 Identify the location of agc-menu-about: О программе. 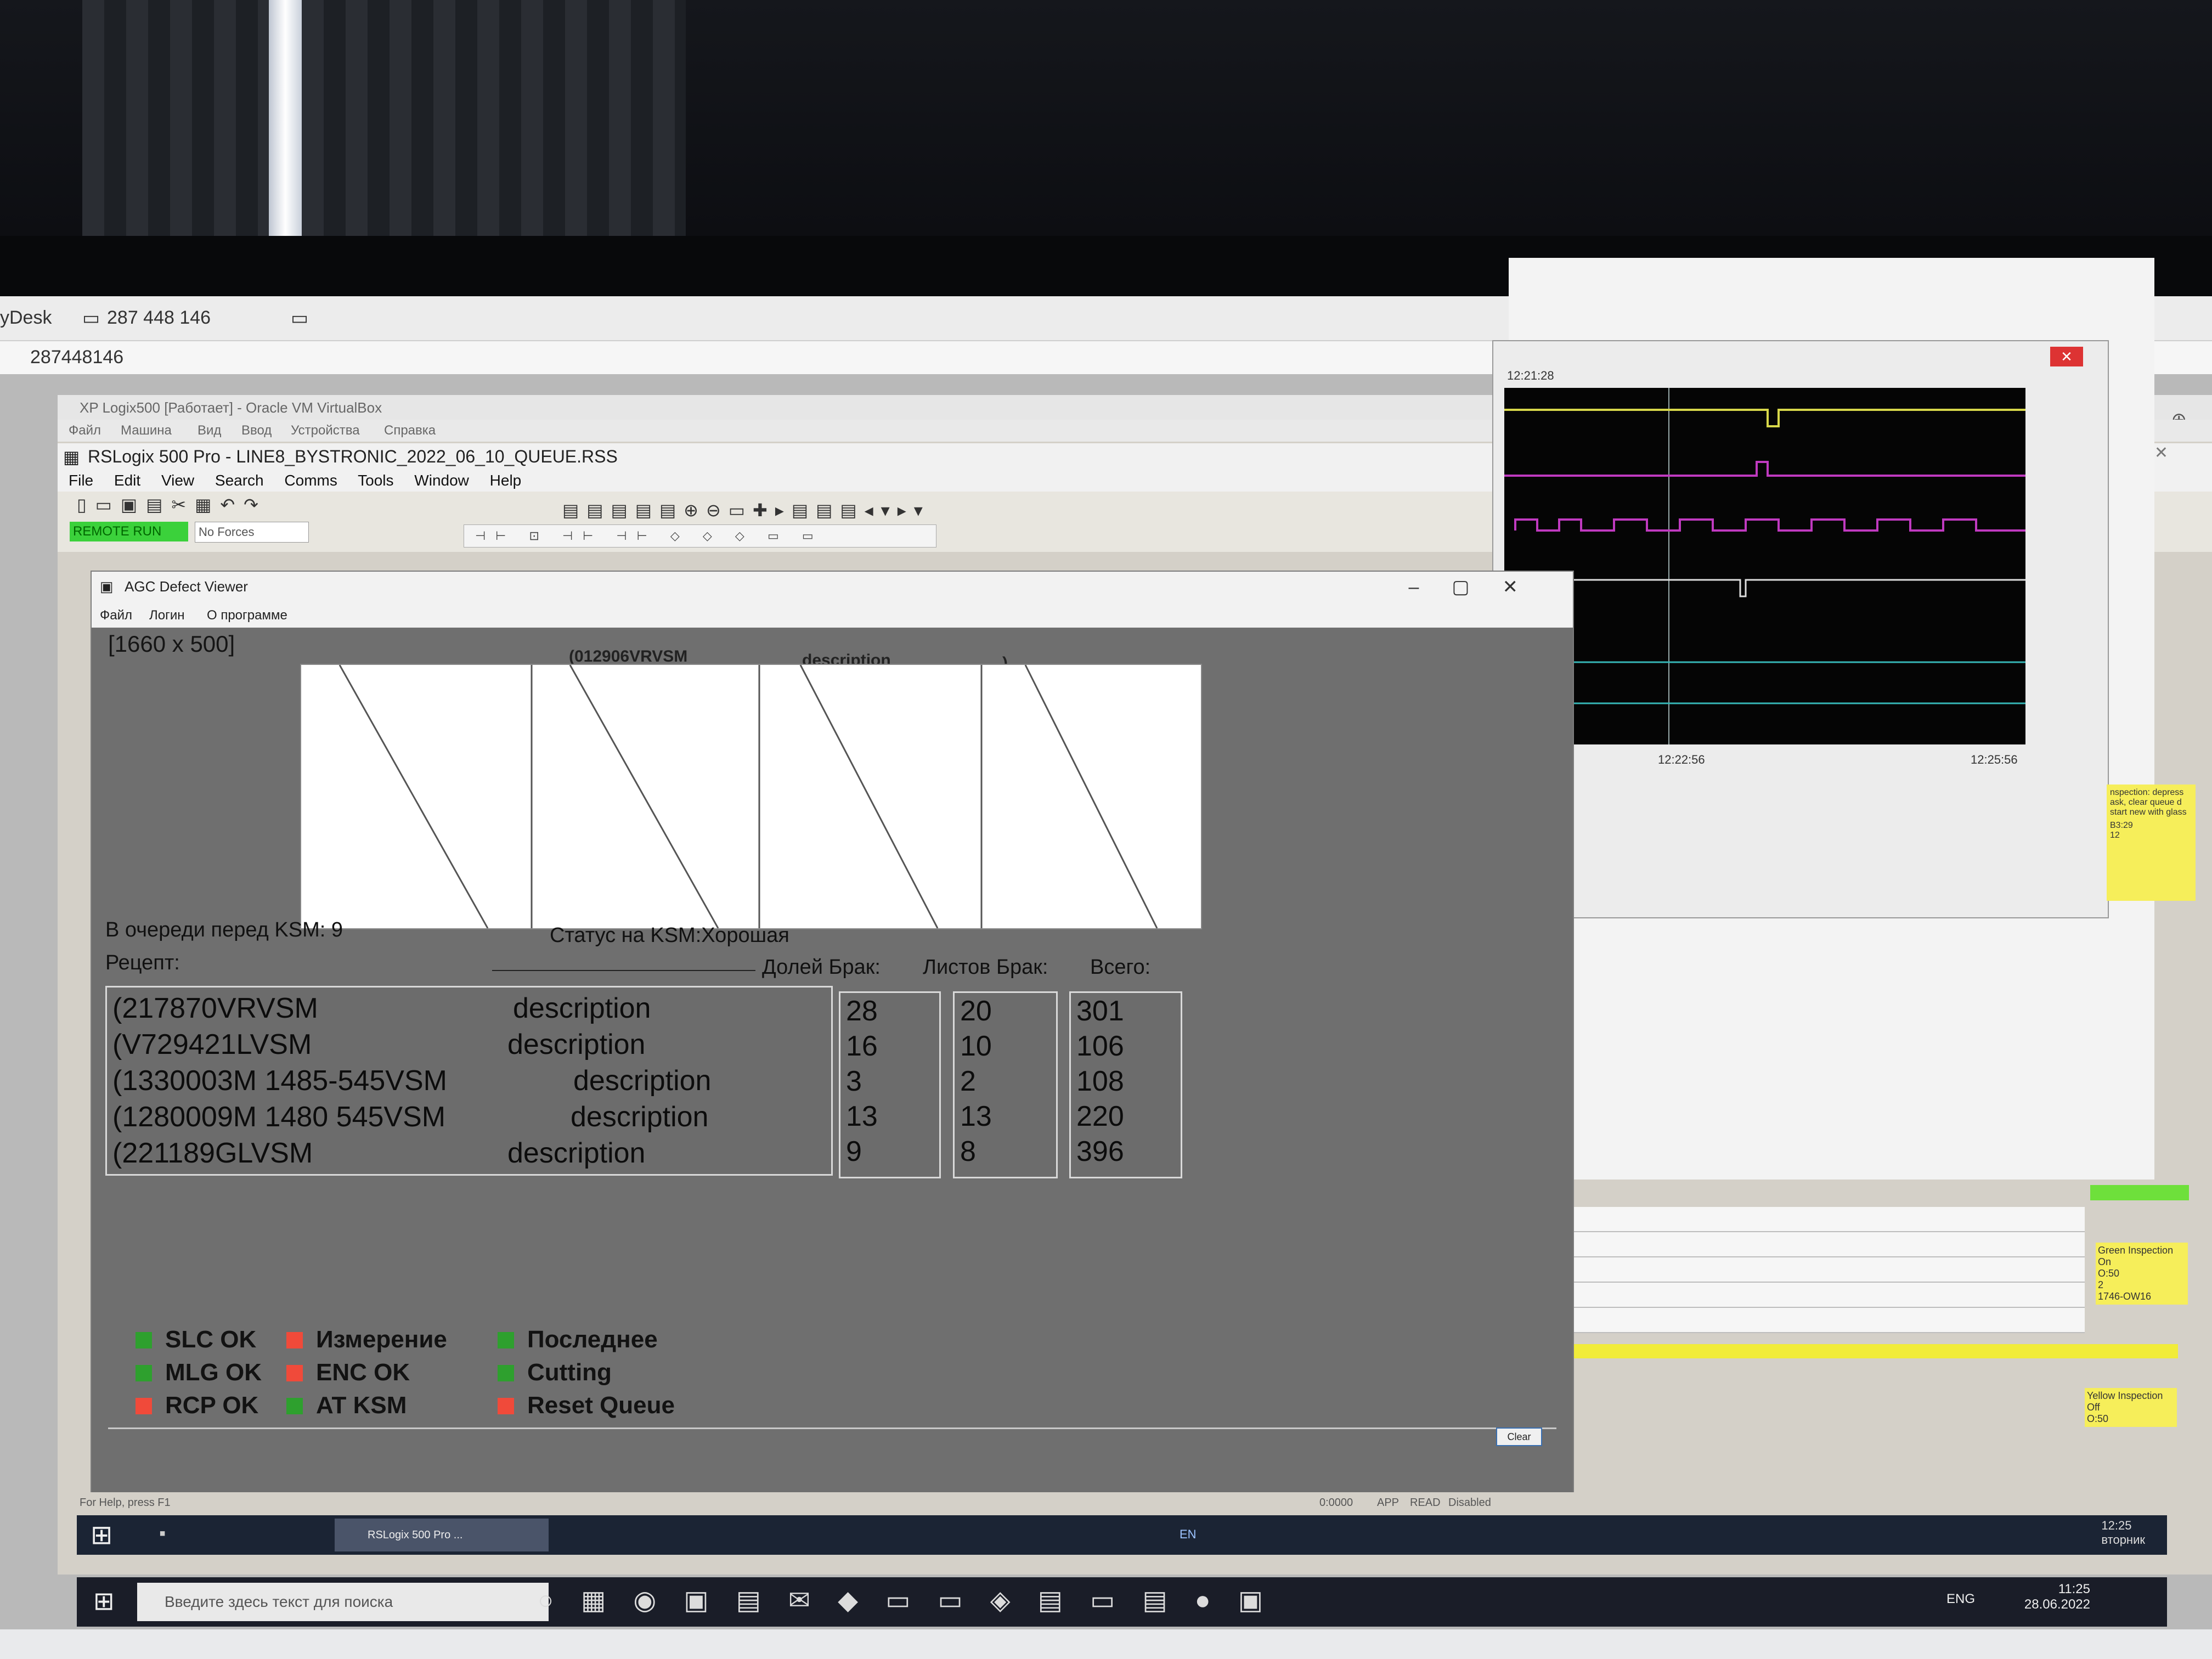
(247, 615).